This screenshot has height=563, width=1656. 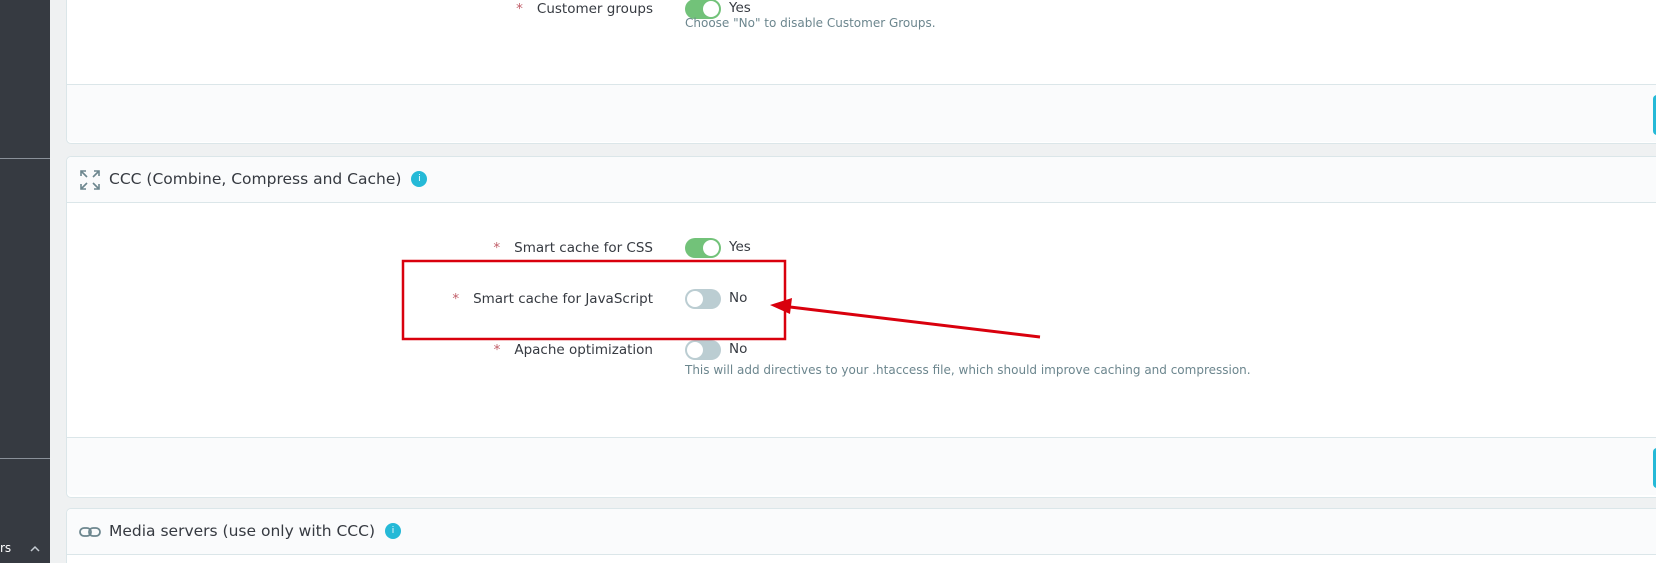 What do you see at coordinates (584, 9) in the screenshot?
I see `customer-groups-label: * Customer groups` at bounding box center [584, 9].